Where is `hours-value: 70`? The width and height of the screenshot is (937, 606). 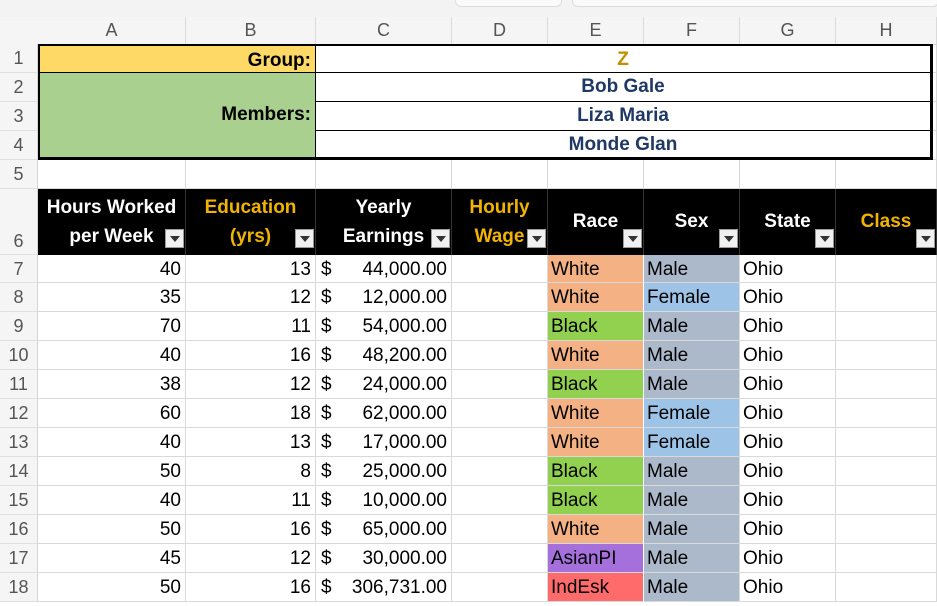
hours-value: 70 is located at coordinates (112, 326).